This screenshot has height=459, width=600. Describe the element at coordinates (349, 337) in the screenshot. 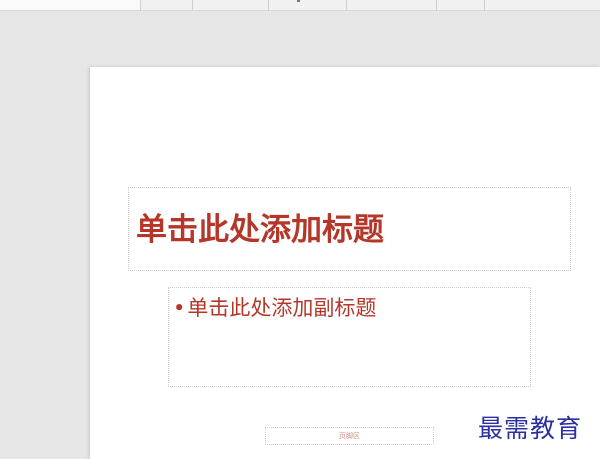

I see `subtitle-placeholder: •单击此处添加副标题` at that location.